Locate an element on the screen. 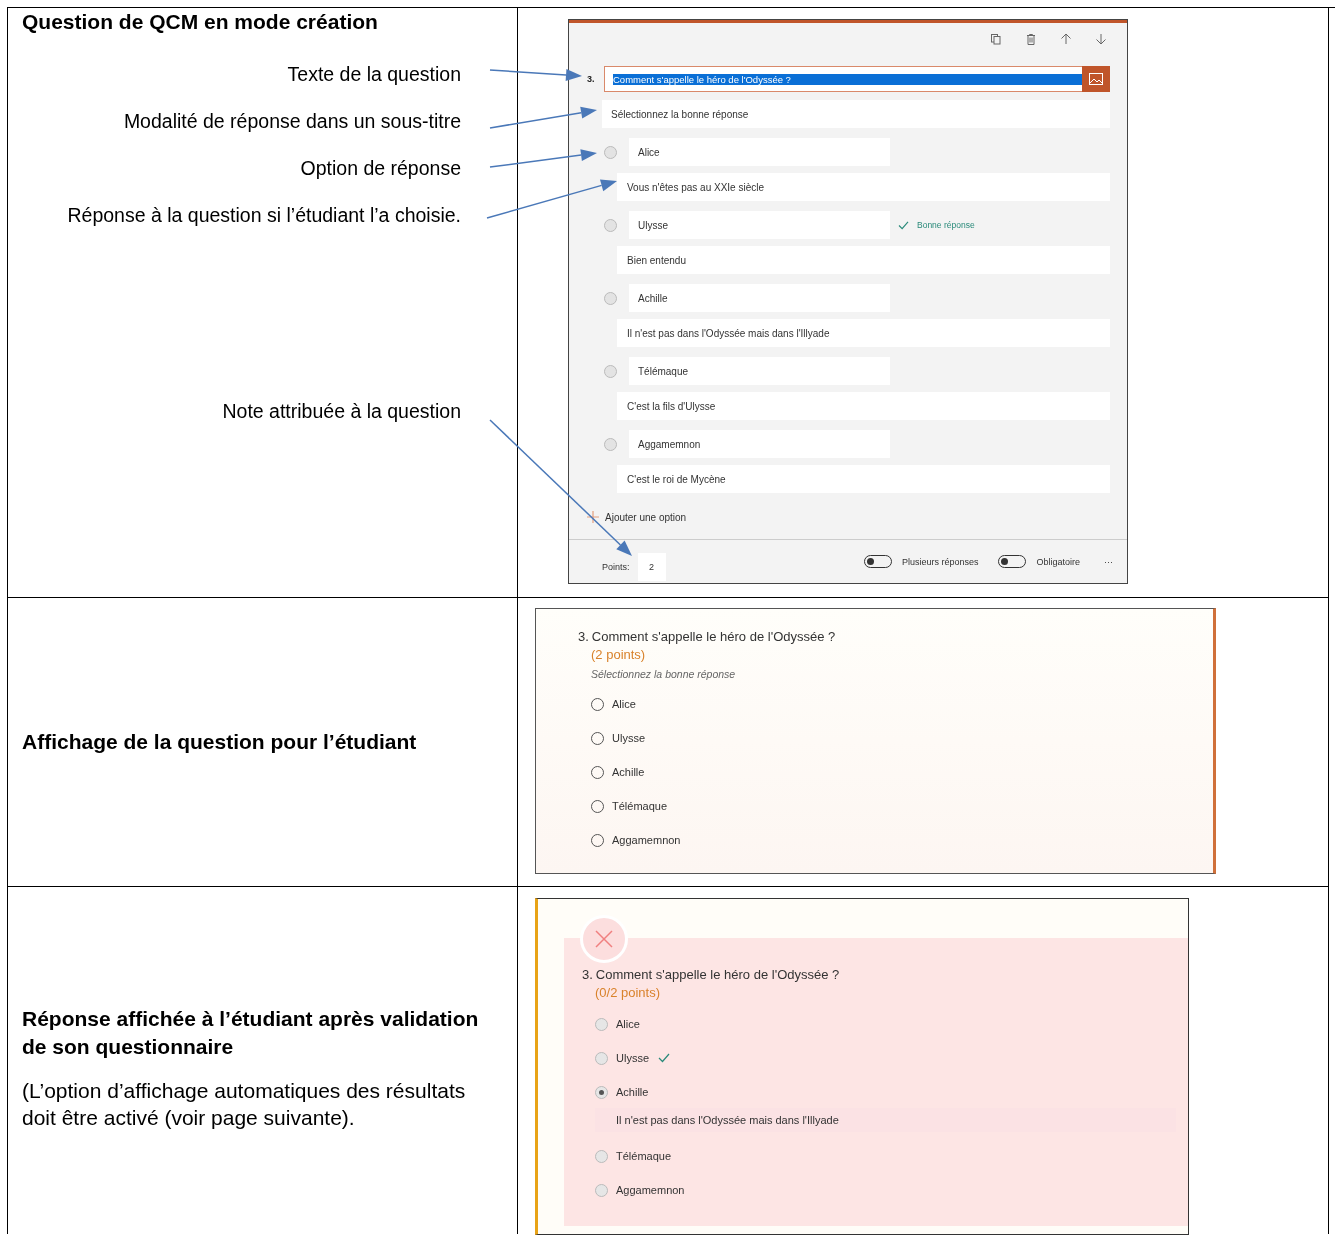  delete-icon is located at coordinates (1031, 39).